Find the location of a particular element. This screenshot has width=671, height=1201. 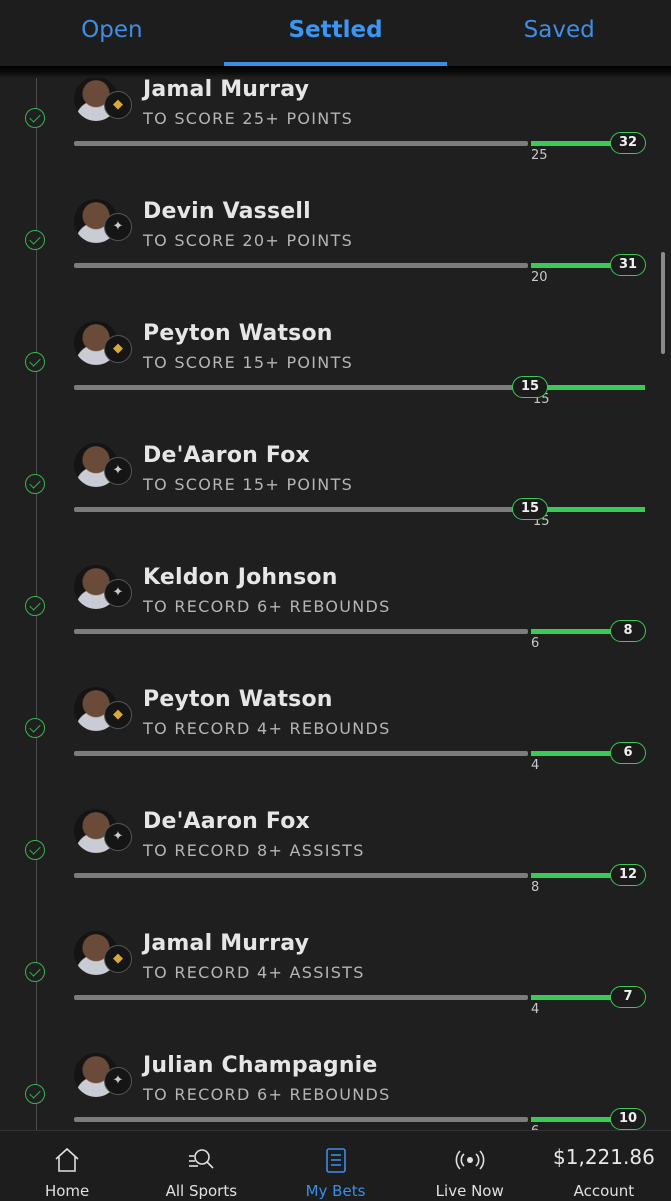

bet-leg-row: ✦ Keldon Johnson TO RECORD 6+ REBOUNDS 6 8 is located at coordinates (335, 619).